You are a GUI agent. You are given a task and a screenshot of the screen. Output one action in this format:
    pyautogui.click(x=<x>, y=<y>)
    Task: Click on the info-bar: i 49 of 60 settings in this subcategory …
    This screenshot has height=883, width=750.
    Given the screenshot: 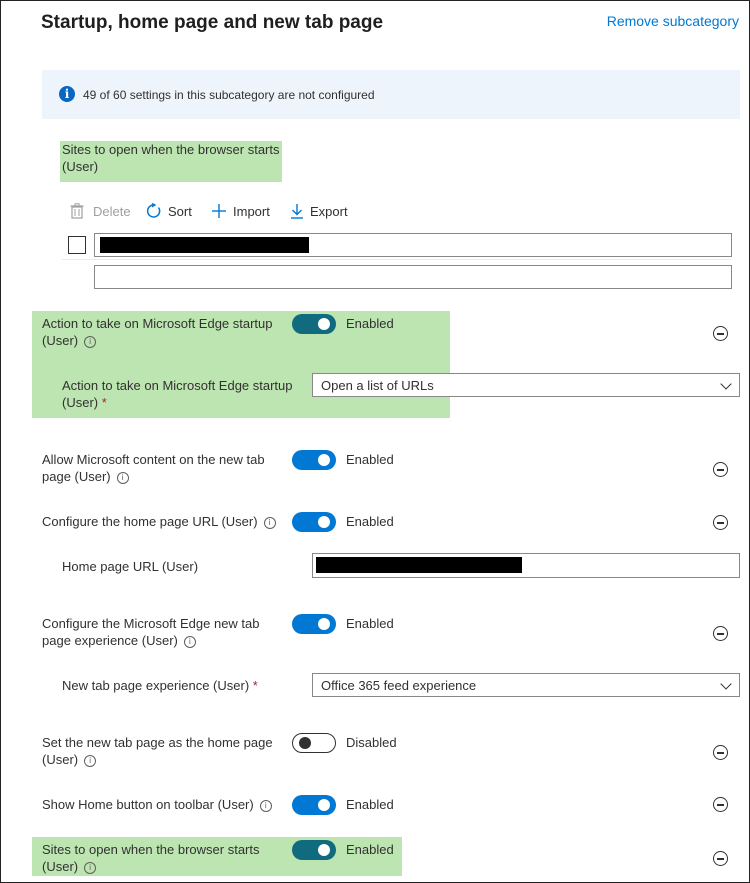 What is the action you would take?
    pyautogui.click(x=391, y=94)
    